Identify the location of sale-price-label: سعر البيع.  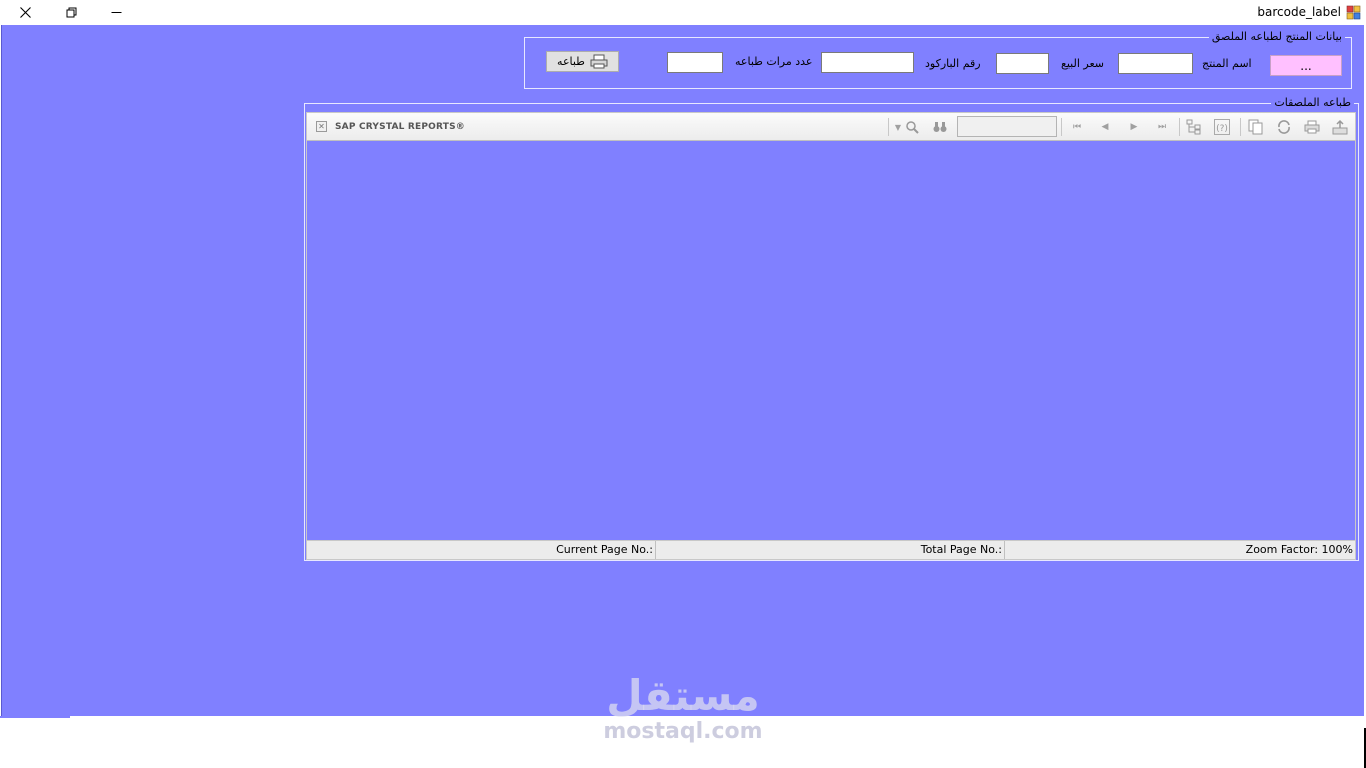
(1082, 63).